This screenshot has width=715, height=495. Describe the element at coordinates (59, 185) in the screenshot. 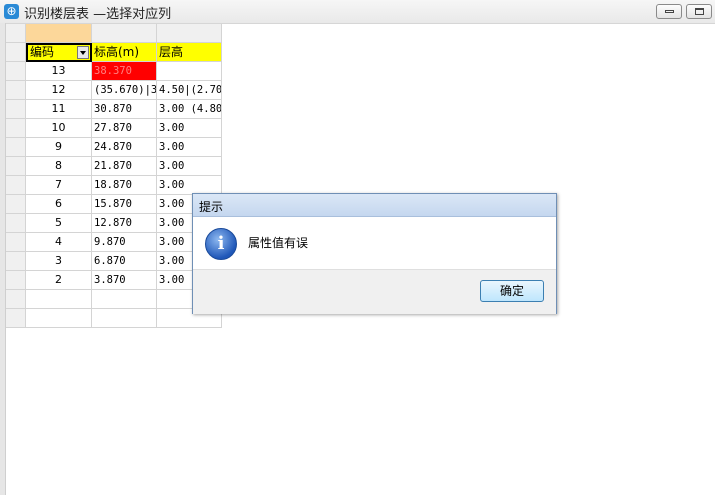

I see `floor-code-cell: 7` at that location.